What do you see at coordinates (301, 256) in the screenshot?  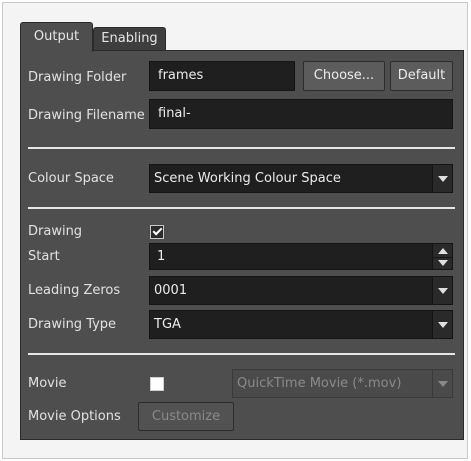 I see `start-spinbox: 1` at bounding box center [301, 256].